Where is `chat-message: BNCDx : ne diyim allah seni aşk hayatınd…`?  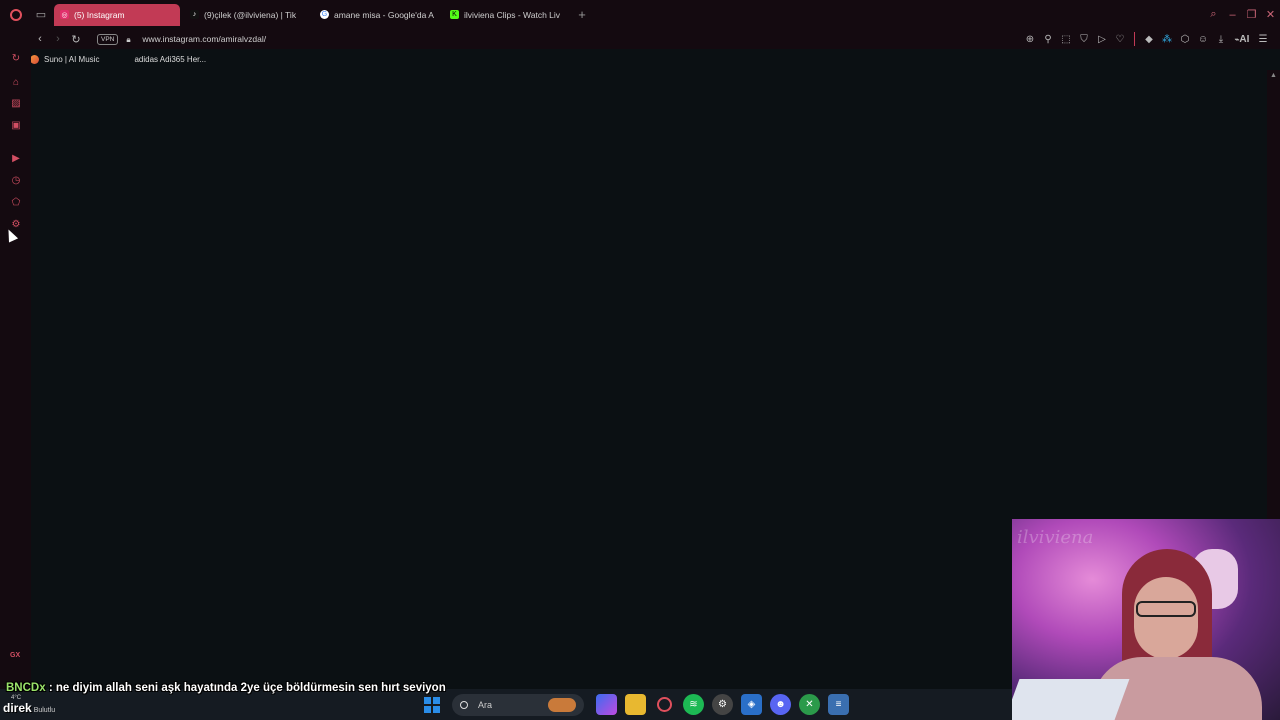 chat-message: BNCDx : ne diyim allah seni aşk hayatınd… is located at coordinates (226, 688).